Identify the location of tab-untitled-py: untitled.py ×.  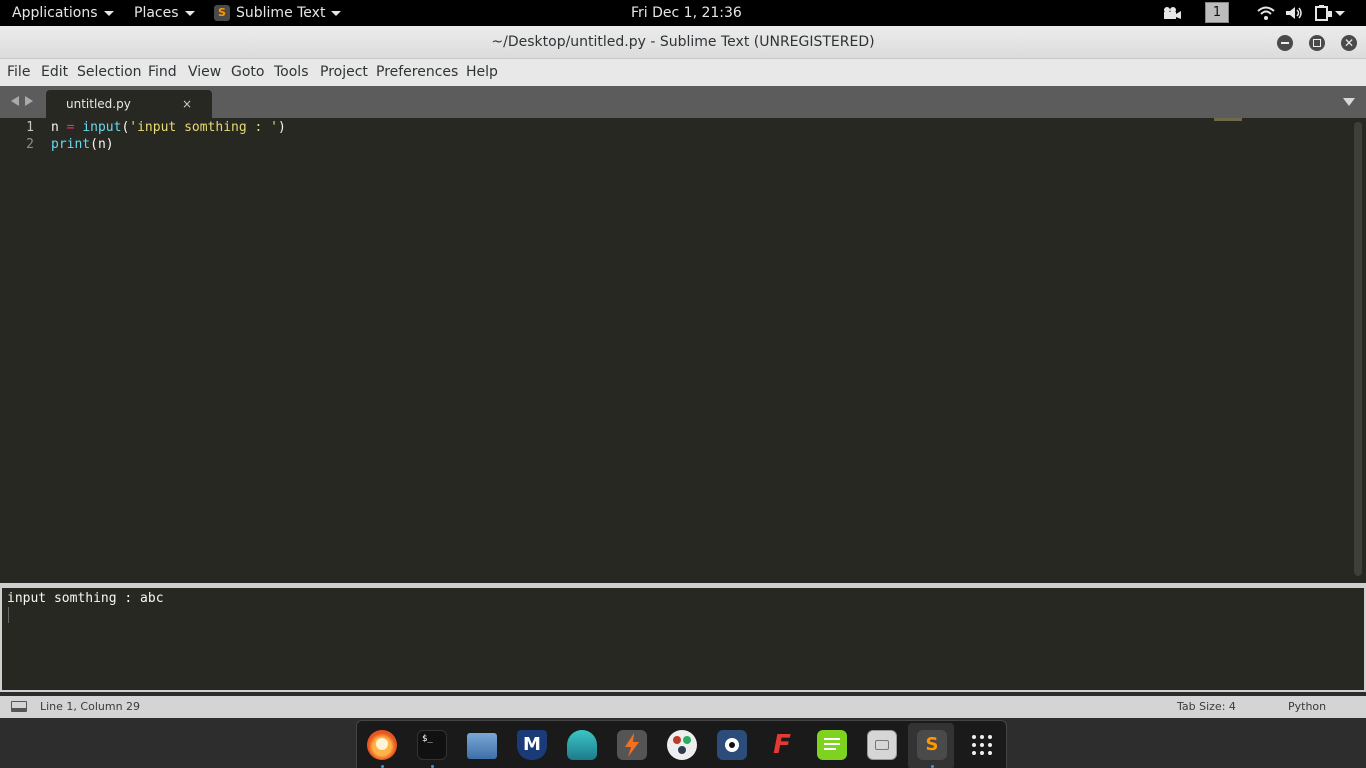
(129, 104).